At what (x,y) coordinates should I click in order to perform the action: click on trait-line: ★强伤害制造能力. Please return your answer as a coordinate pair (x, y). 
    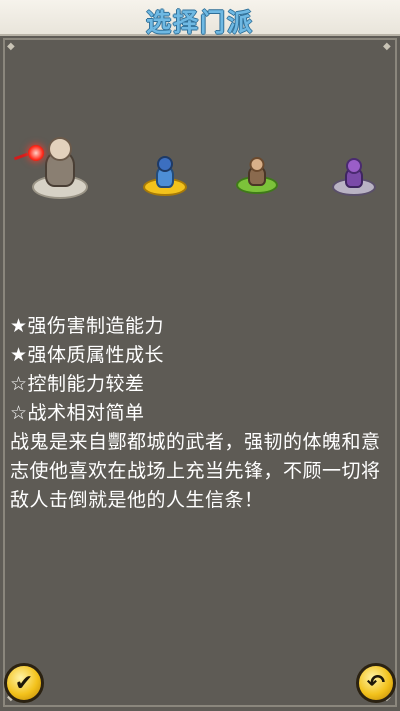
    Looking at the image, I should click on (87, 326).